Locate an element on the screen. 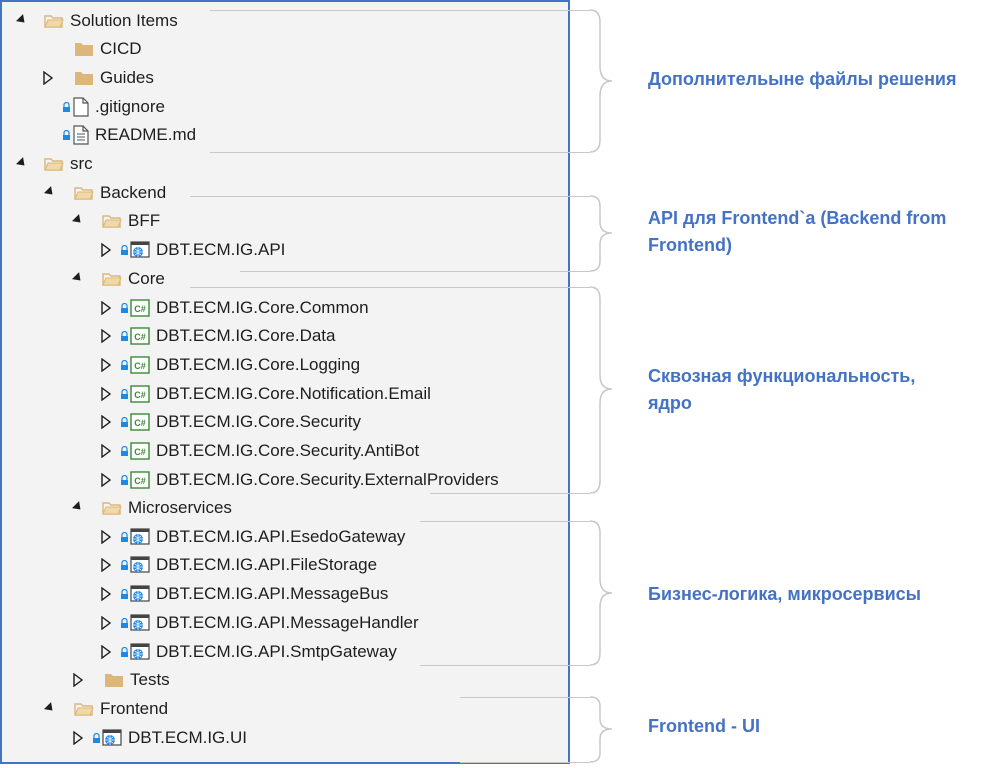 This screenshot has height=768, width=1008. tree-item-core: Core is located at coordinates (350, 279).